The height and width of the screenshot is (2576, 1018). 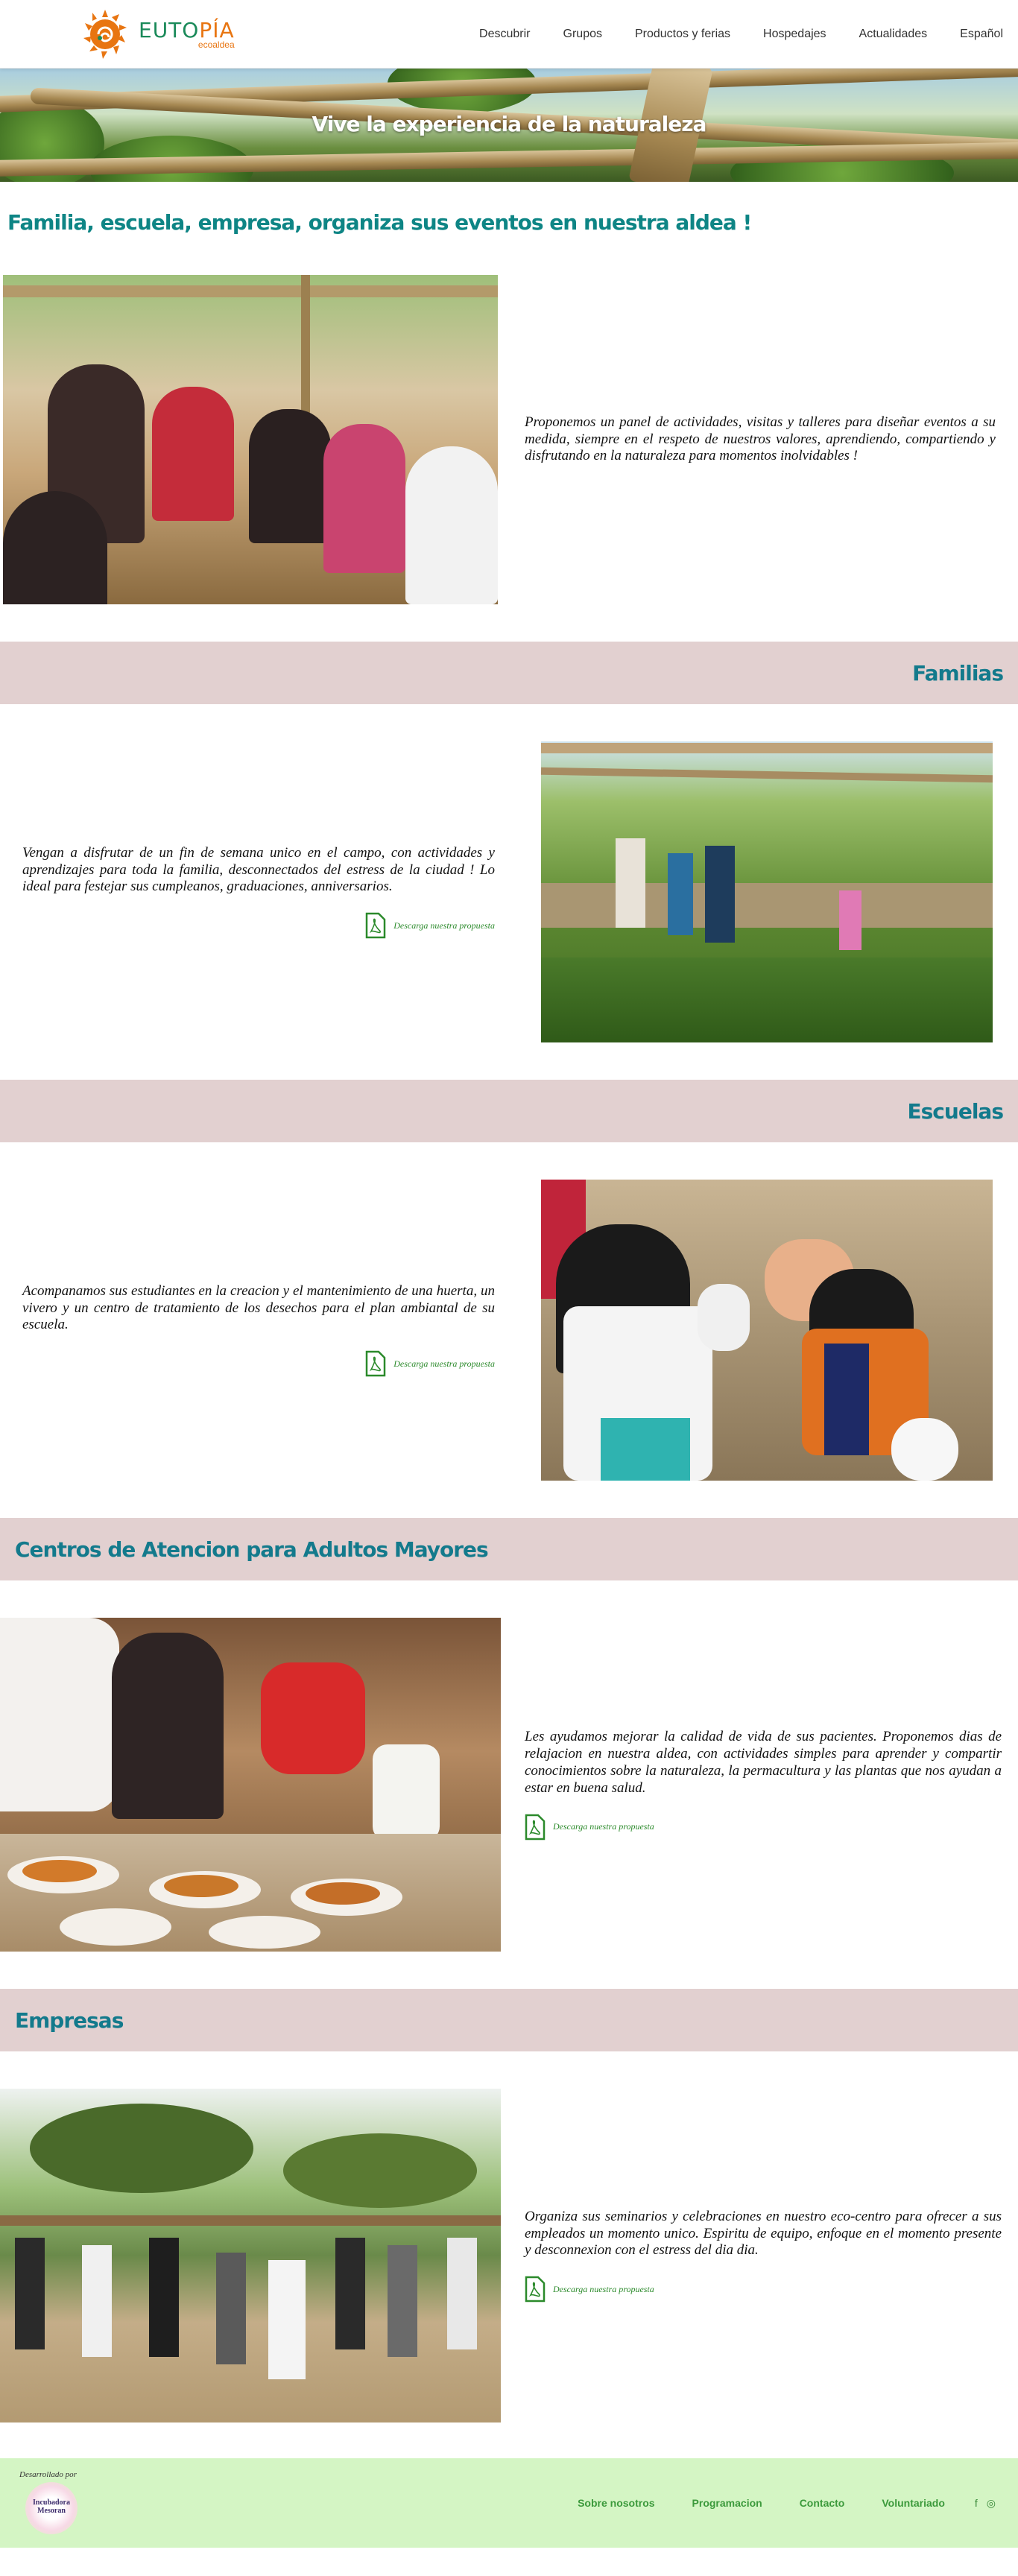 What do you see at coordinates (251, 2255) in the screenshot?
I see `empresas-photo` at bounding box center [251, 2255].